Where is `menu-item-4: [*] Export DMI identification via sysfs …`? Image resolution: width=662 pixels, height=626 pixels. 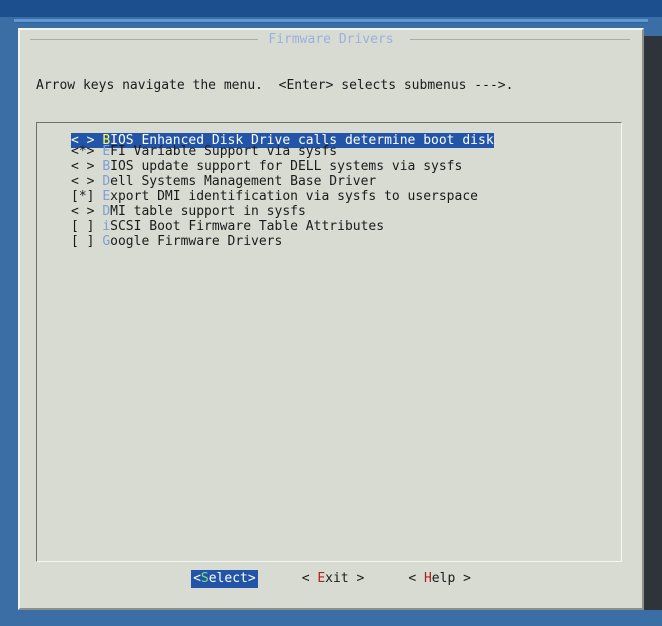
menu-item-4: [*] Export DMI identification via sysfs … is located at coordinates (329, 196).